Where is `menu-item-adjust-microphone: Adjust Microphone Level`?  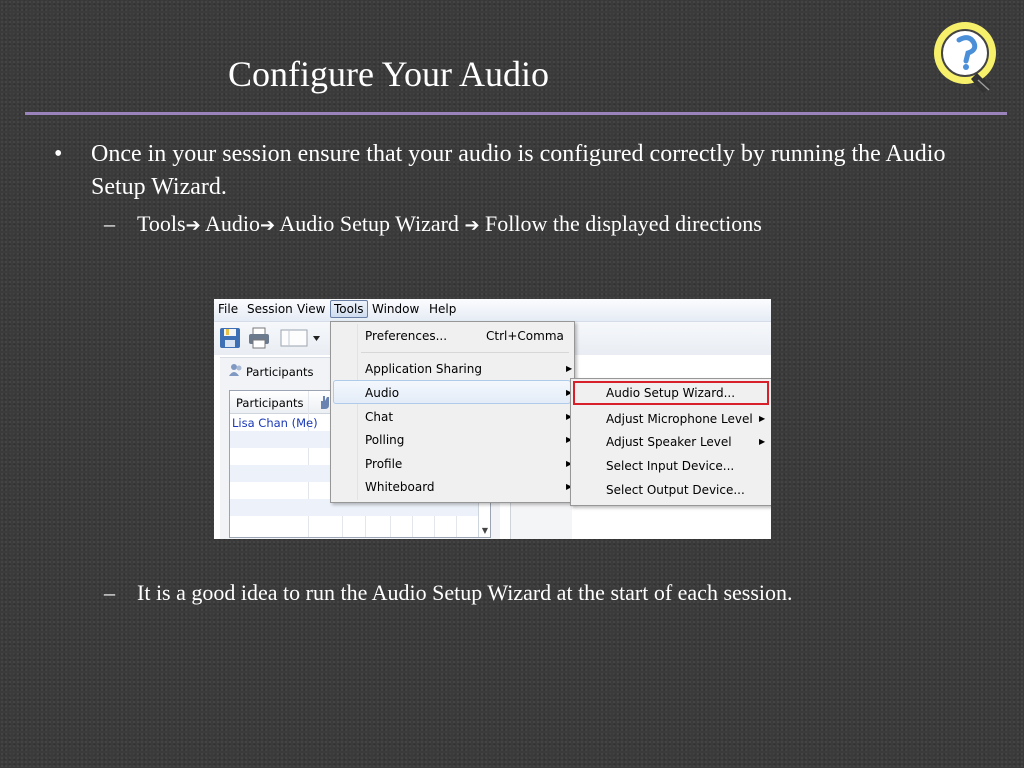 menu-item-adjust-microphone: Adjust Microphone Level is located at coordinates (679, 419).